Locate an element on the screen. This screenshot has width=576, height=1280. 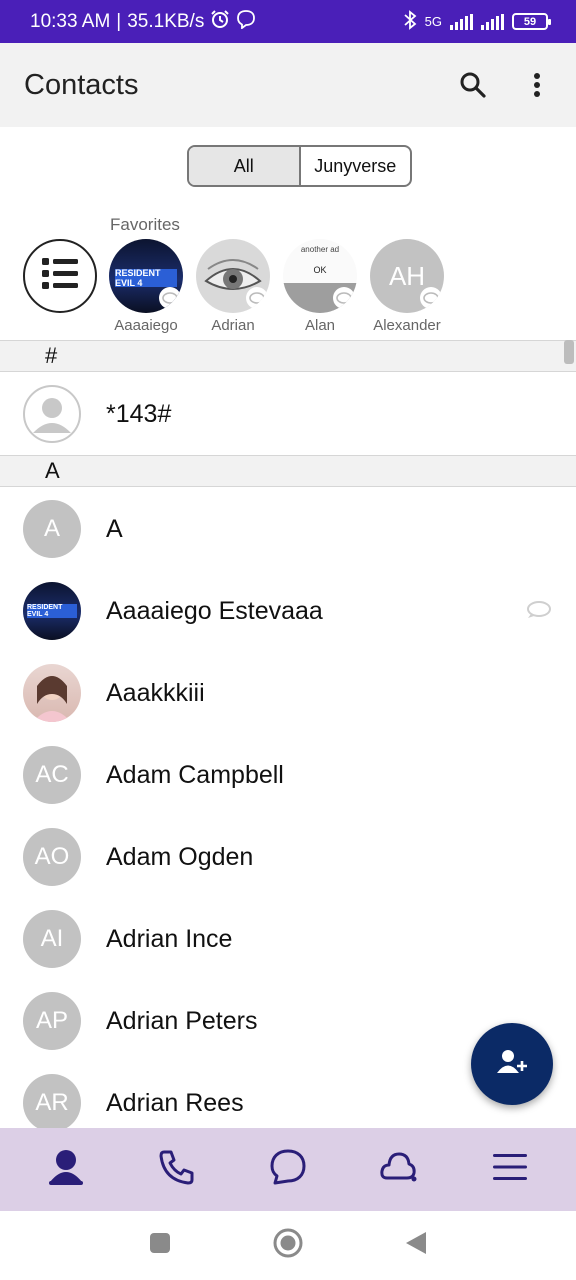
contact-name: Adrian Peters is located at coordinates (182, 1020).